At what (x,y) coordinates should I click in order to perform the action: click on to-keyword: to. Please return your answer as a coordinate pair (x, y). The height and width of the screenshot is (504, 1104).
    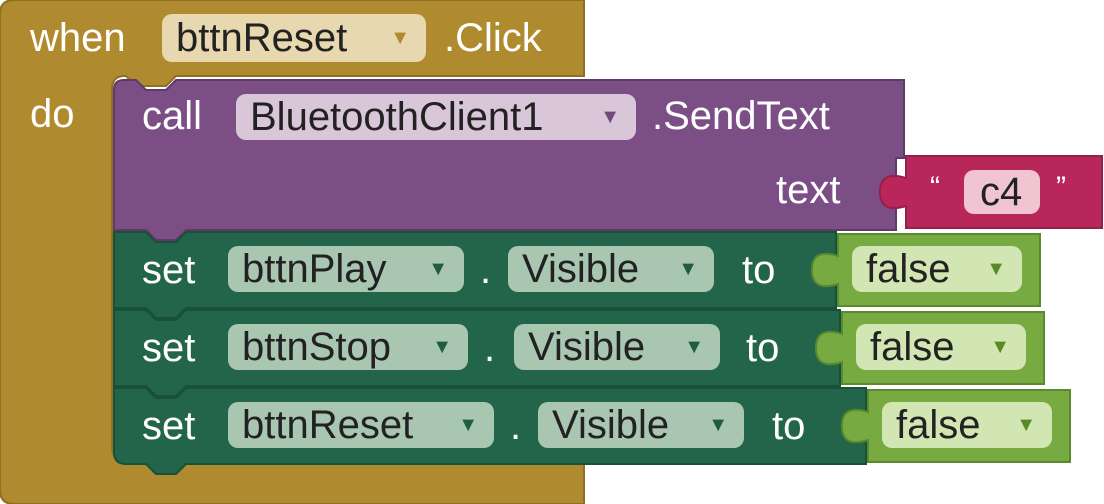
    Looking at the image, I should click on (789, 426).